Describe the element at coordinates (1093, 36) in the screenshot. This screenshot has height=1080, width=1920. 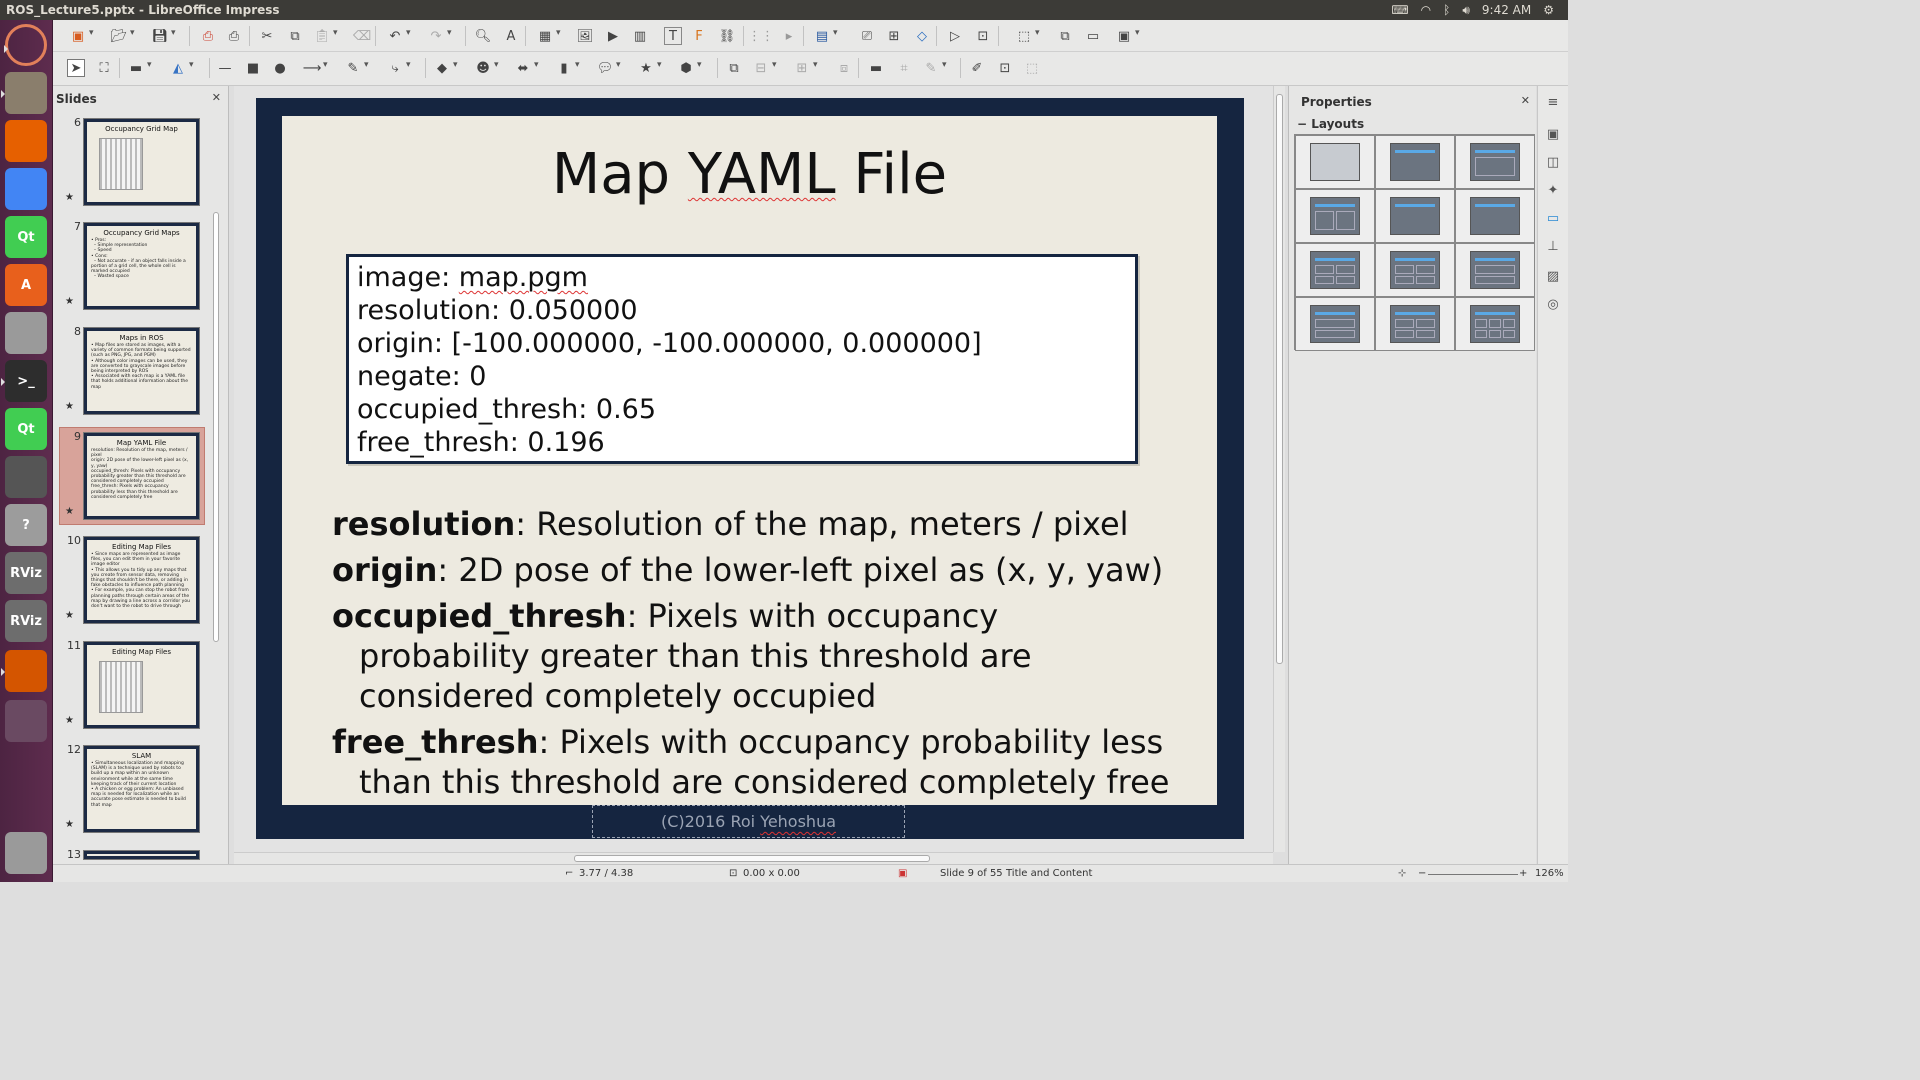
I see `delete-slide-icon: ▭` at that location.